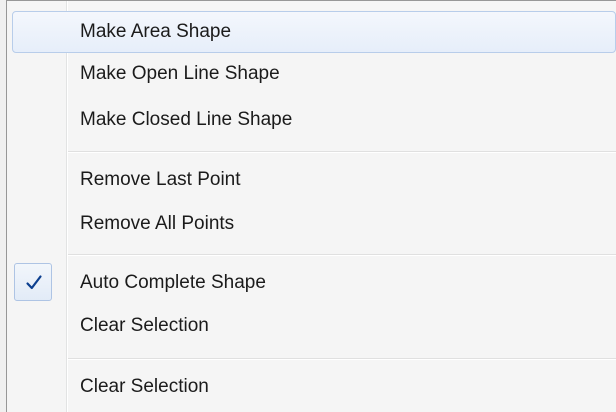 The image size is (616, 412). Describe the element at coordinates (173, 282) in the screenshot. I see `menu-item-label: Auto Complete Shape` at that location.